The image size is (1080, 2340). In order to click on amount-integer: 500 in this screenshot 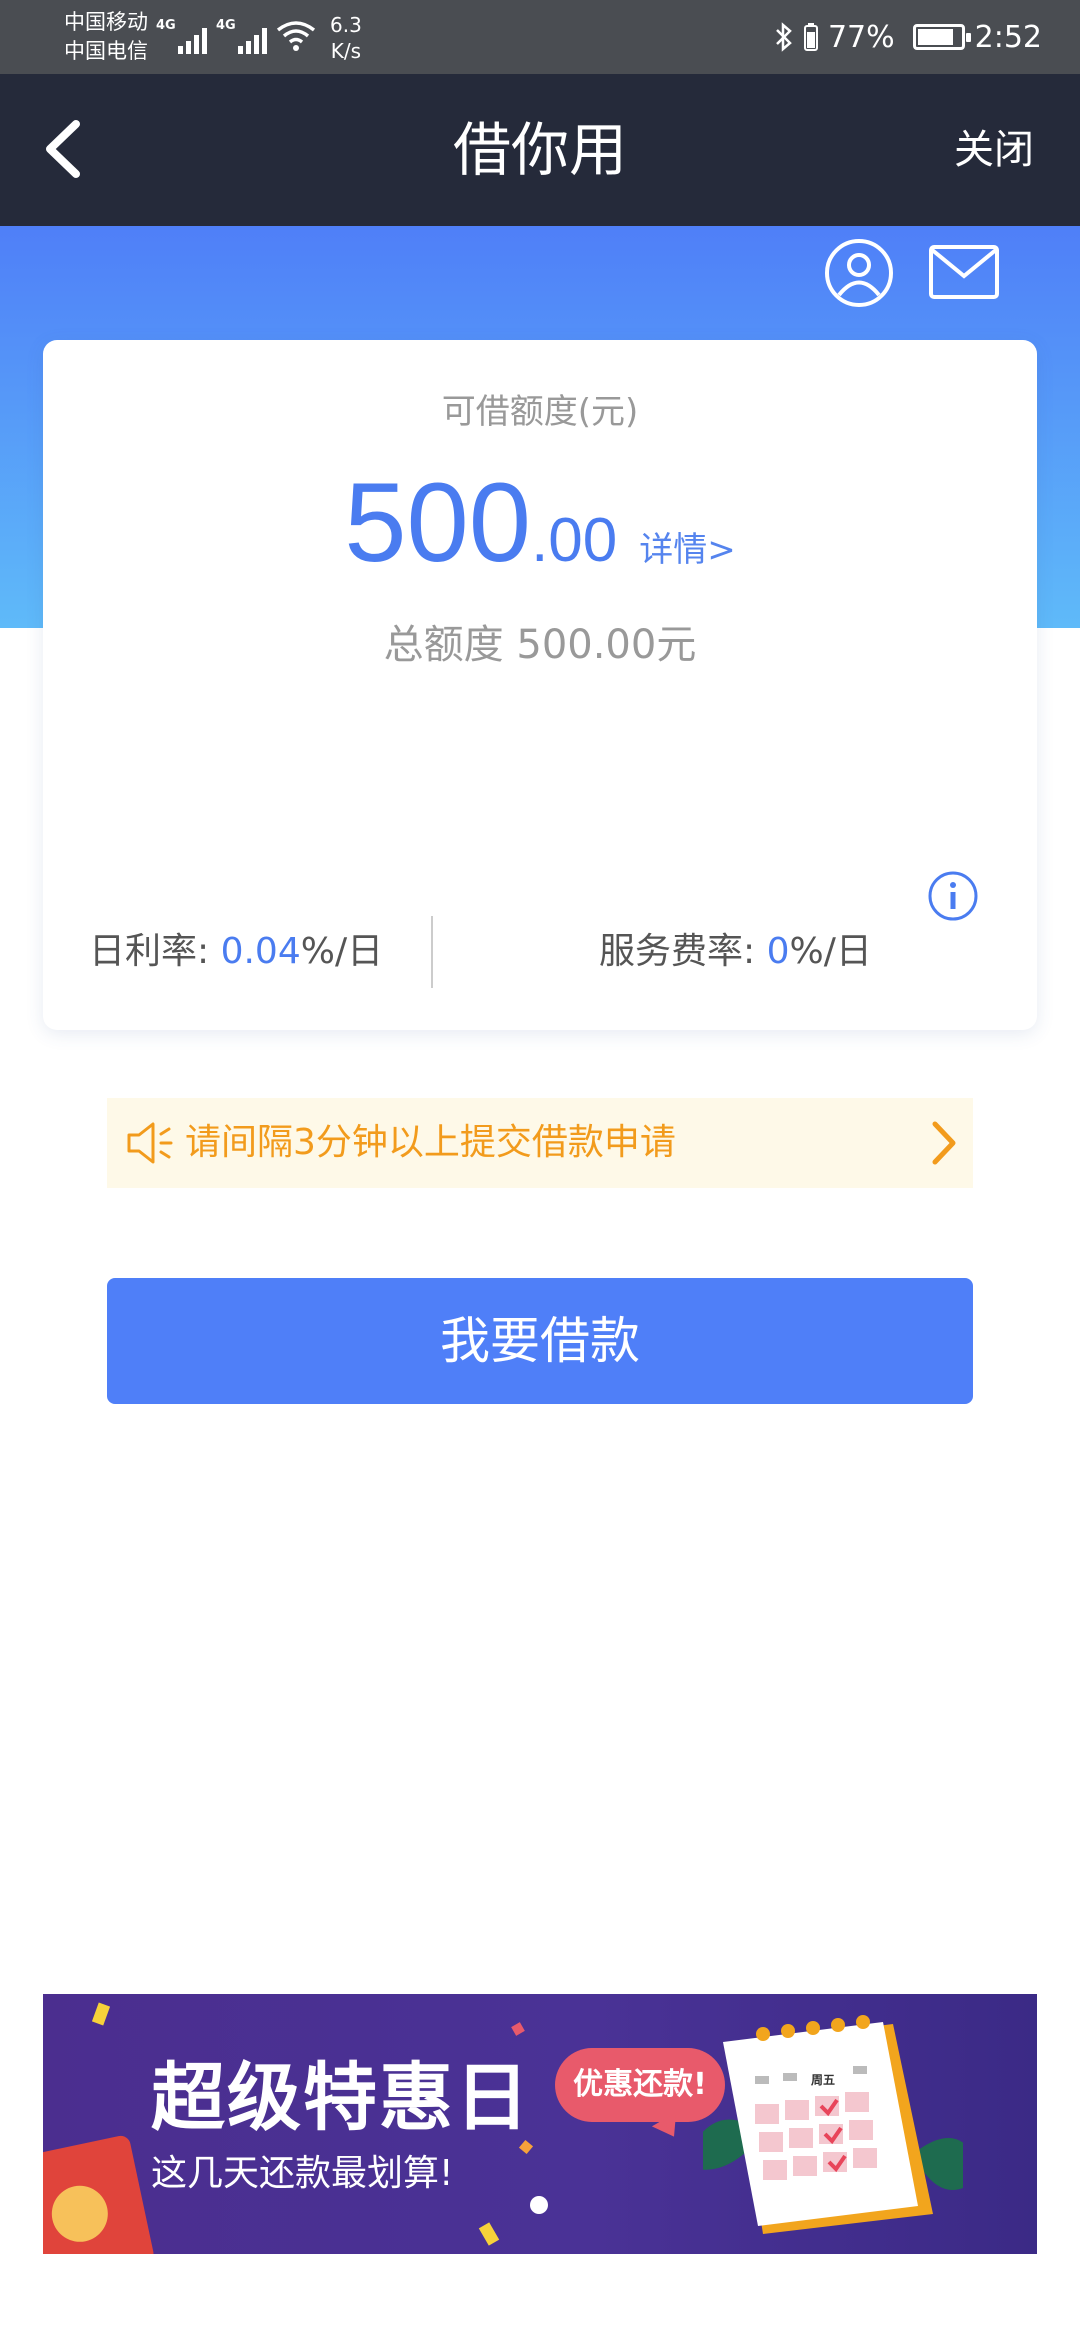, I will do `click(438, 522)`.